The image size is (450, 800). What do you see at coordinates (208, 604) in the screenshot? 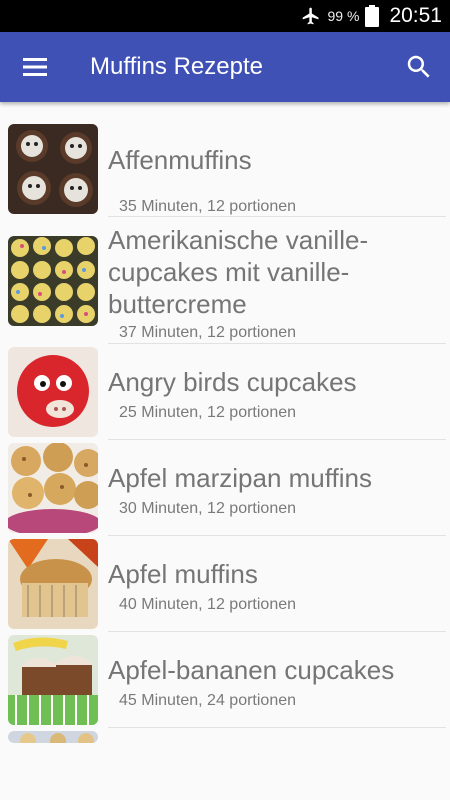
I see `recipe-meta: 40 Minuten, 12 portionen` at bounding box center [208, 604].